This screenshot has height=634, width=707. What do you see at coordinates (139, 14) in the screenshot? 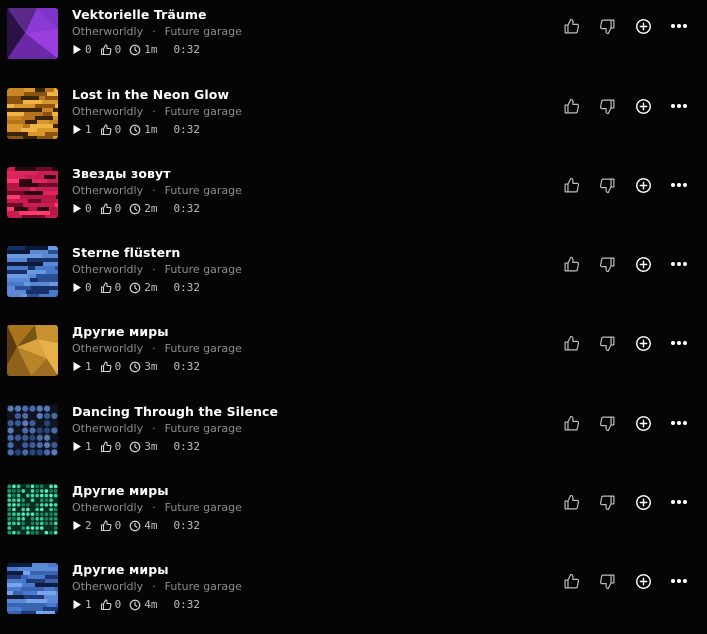
I see `track-title: Vektorielle Träume` at bounding box center [139, 14].